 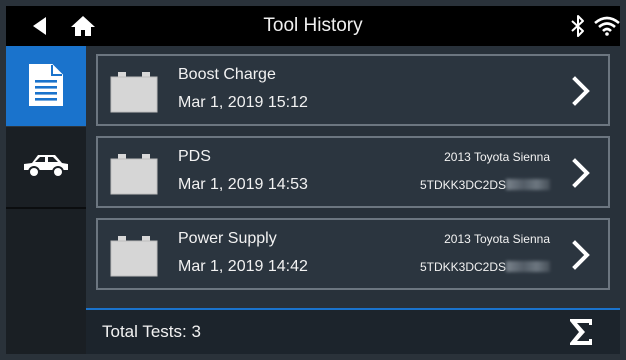 I want to click on top-bar: Tool History, so click(x=313, y=26).